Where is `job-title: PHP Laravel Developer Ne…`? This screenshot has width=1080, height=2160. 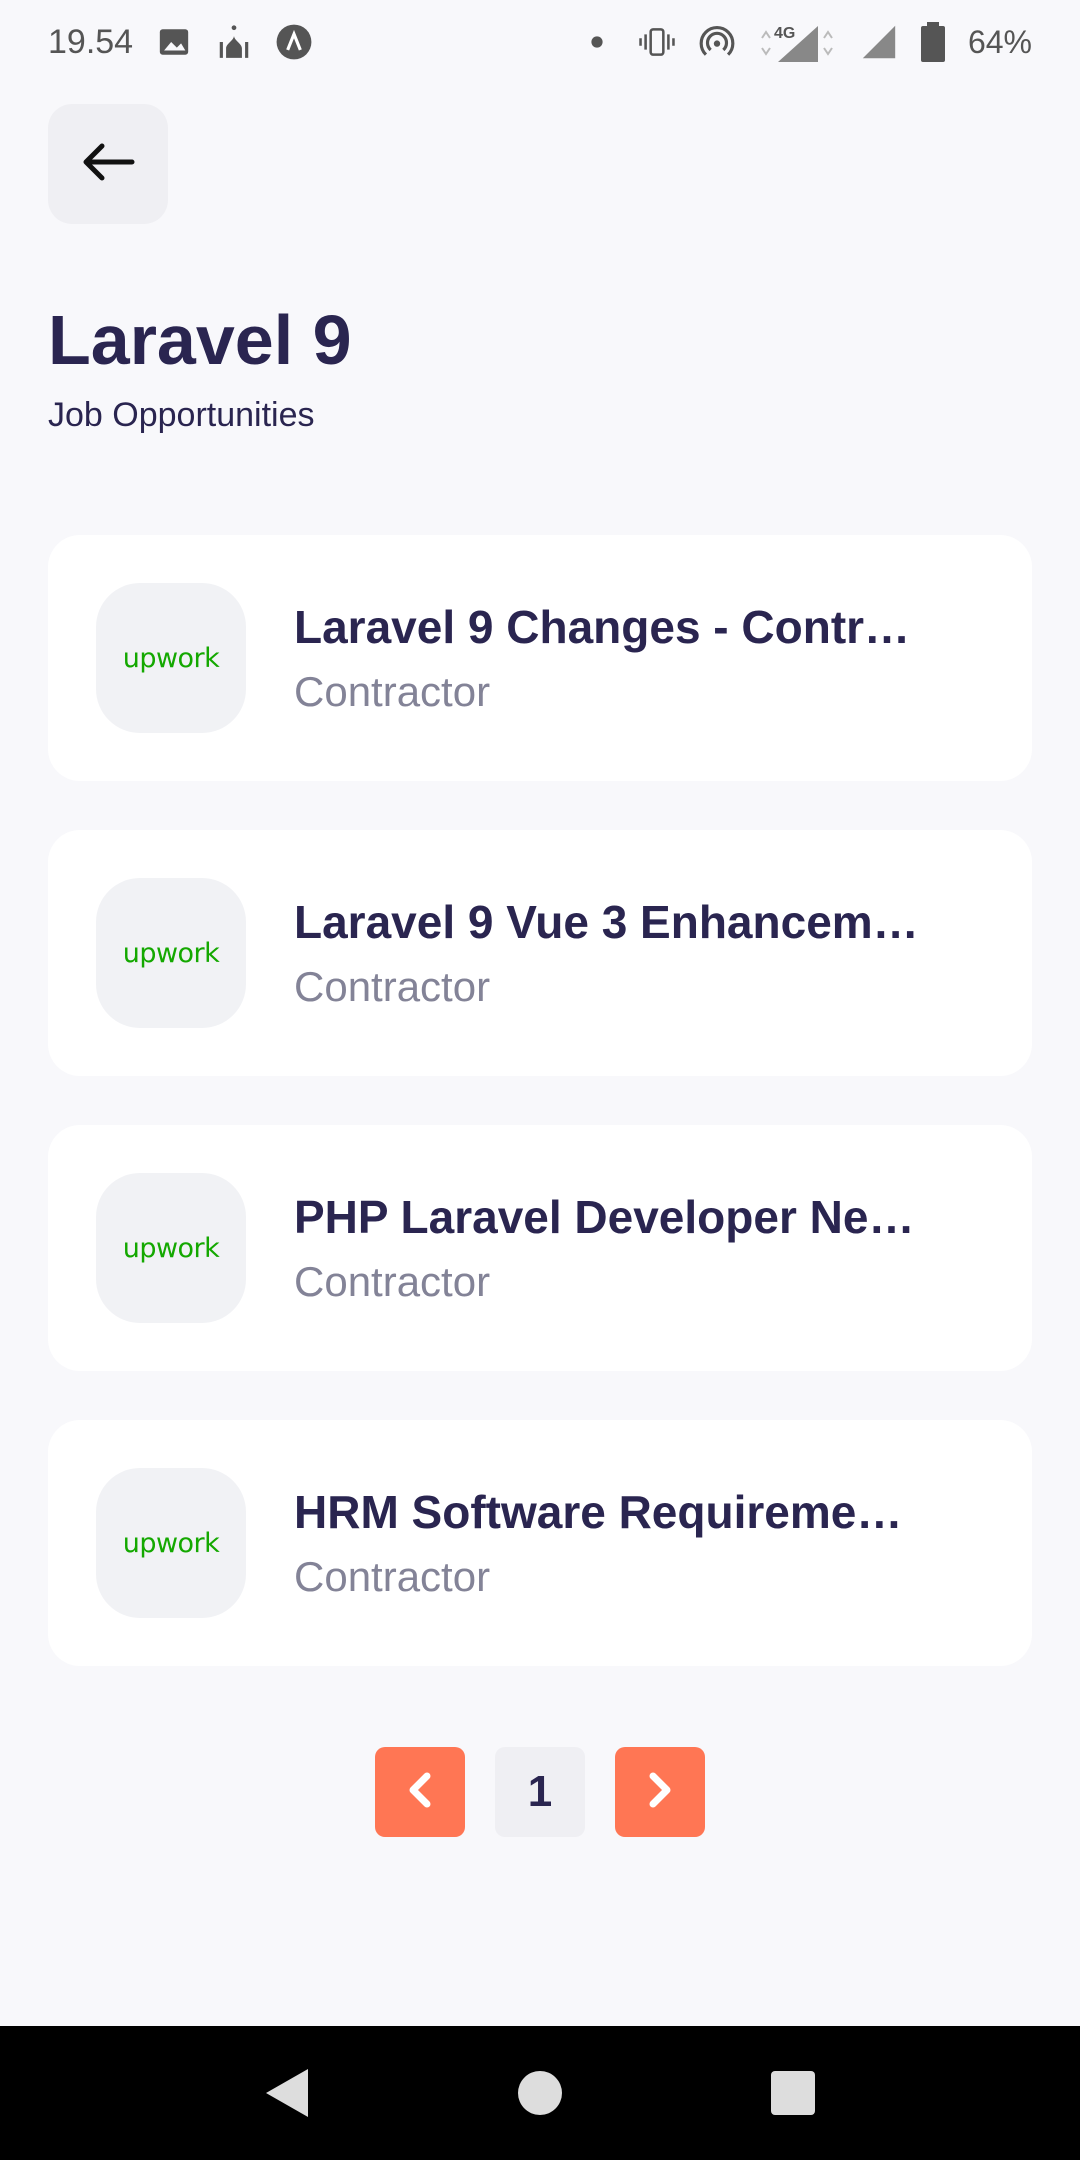
job-title: PHP Laravel Developer Ne… is located at coordinates (604, 1217).